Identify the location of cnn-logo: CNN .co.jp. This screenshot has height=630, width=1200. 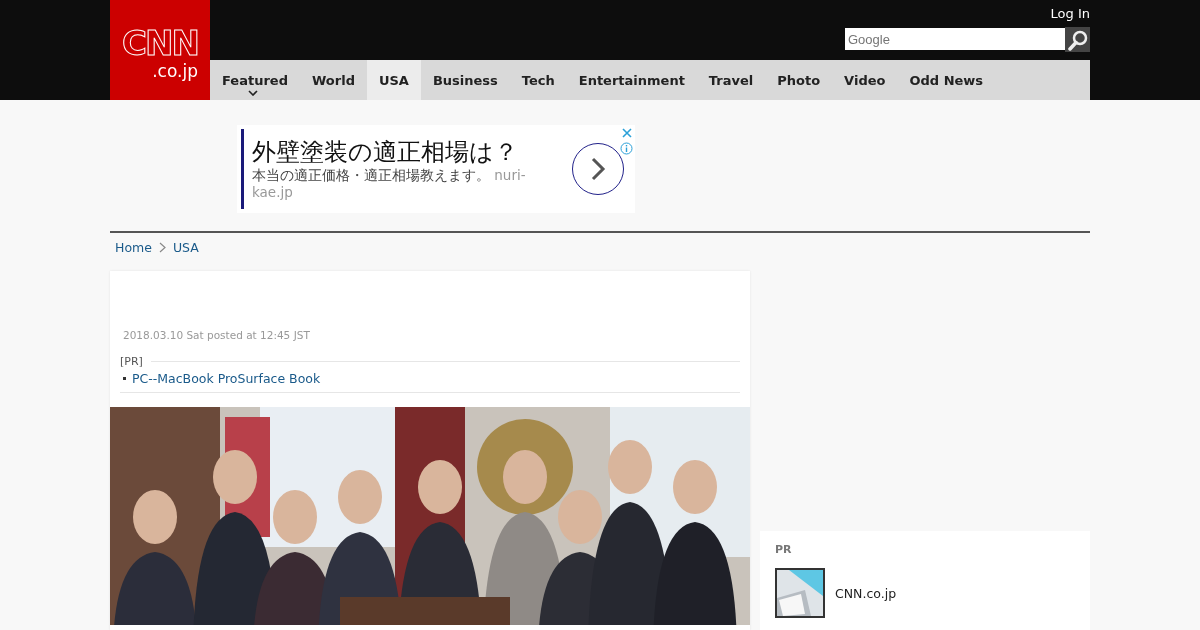
(160, 50).